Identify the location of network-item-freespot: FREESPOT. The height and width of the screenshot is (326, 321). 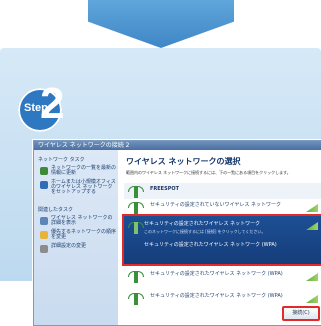
(222, 191).